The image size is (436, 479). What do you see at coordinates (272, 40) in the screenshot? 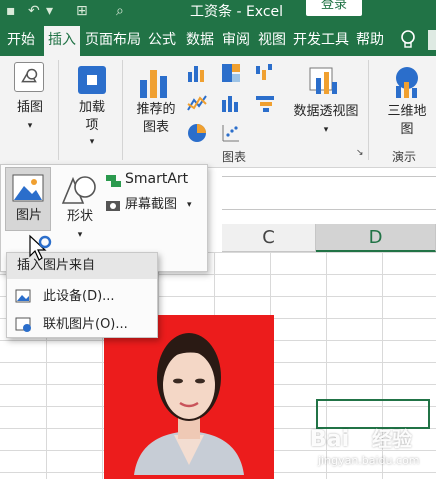
I see `tab-view: 视图` at bounding box center [272, 40].